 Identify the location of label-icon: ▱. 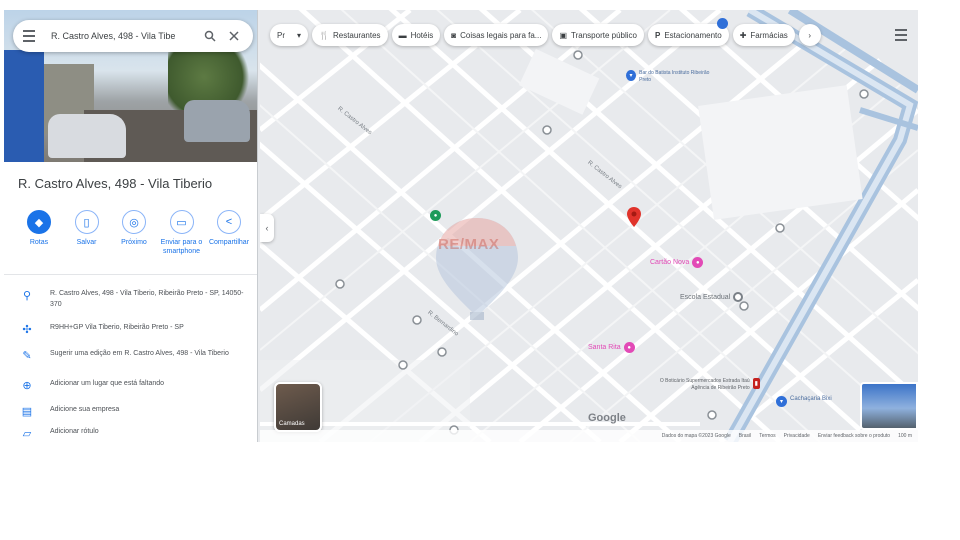
(27, 433).